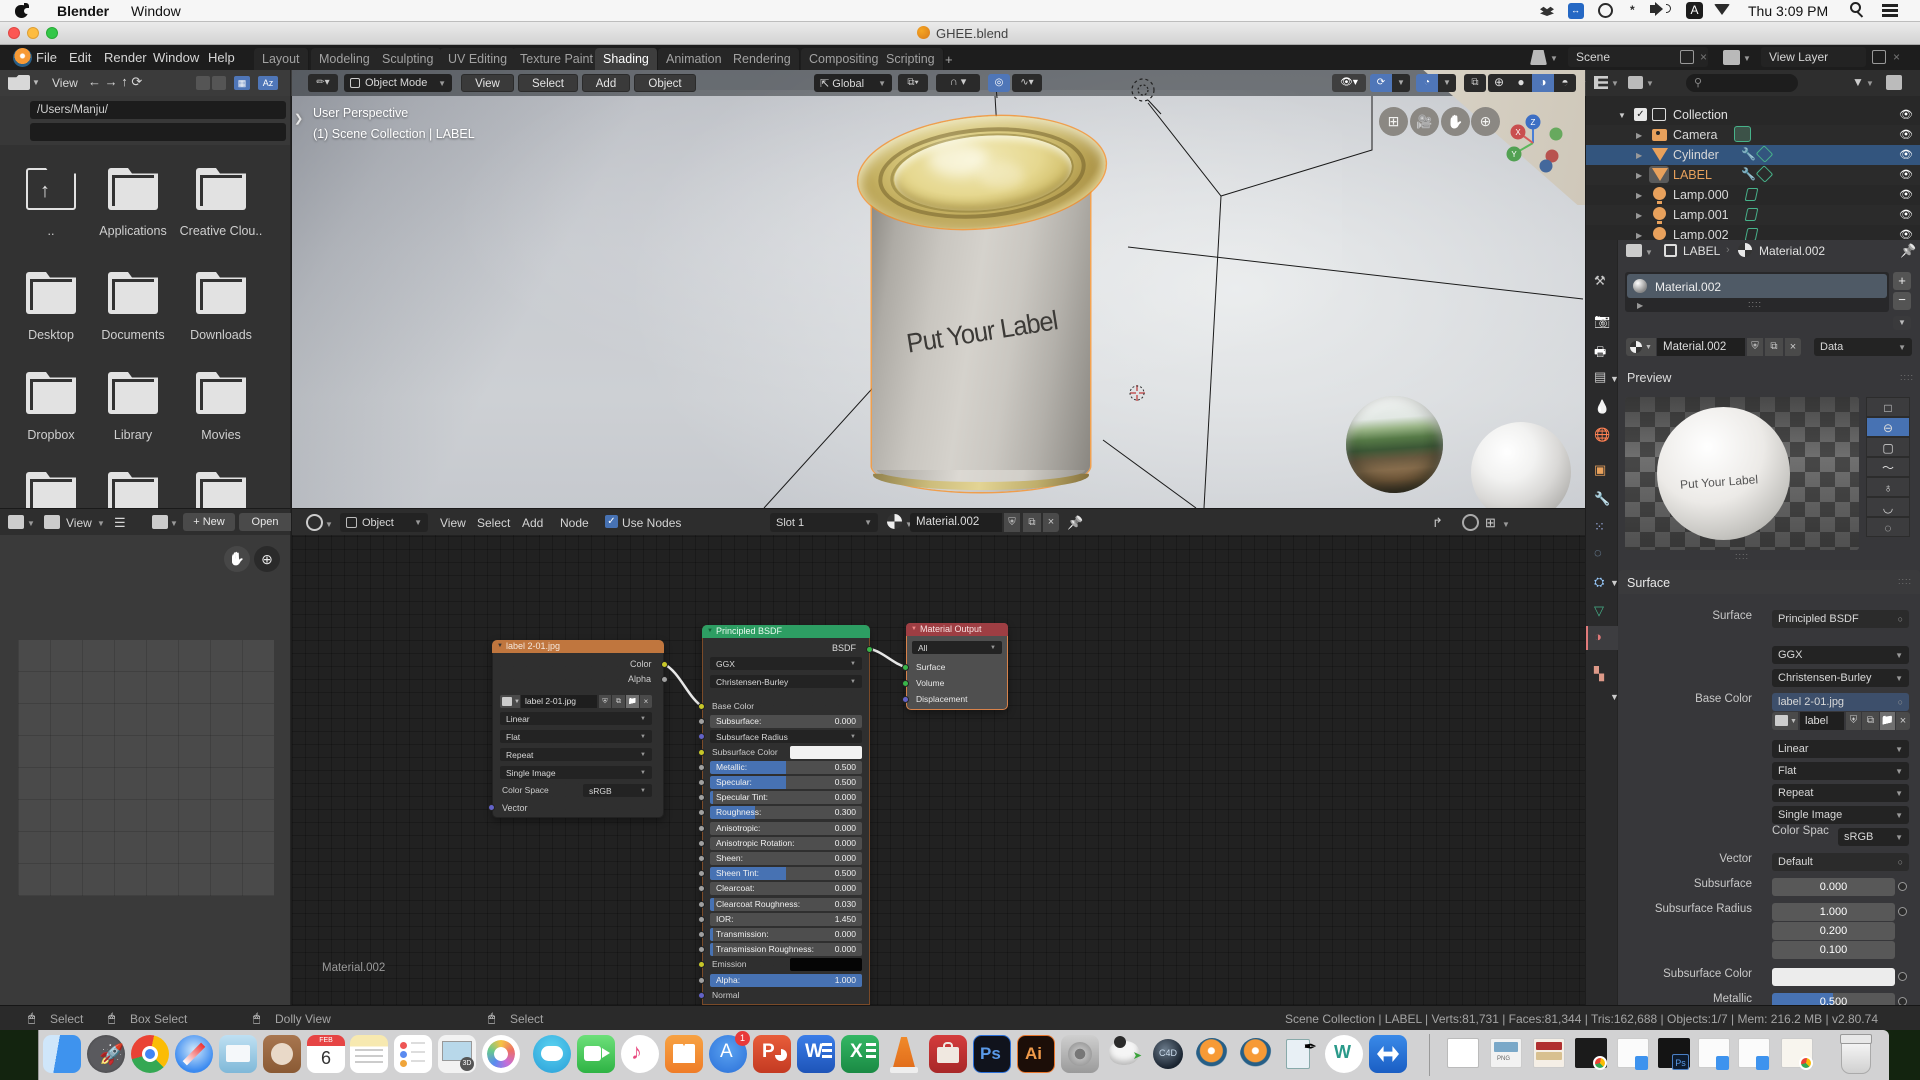 This screenshot has height=1080, width=1920. I want to click on svg-text: X, so click(1518, 132).